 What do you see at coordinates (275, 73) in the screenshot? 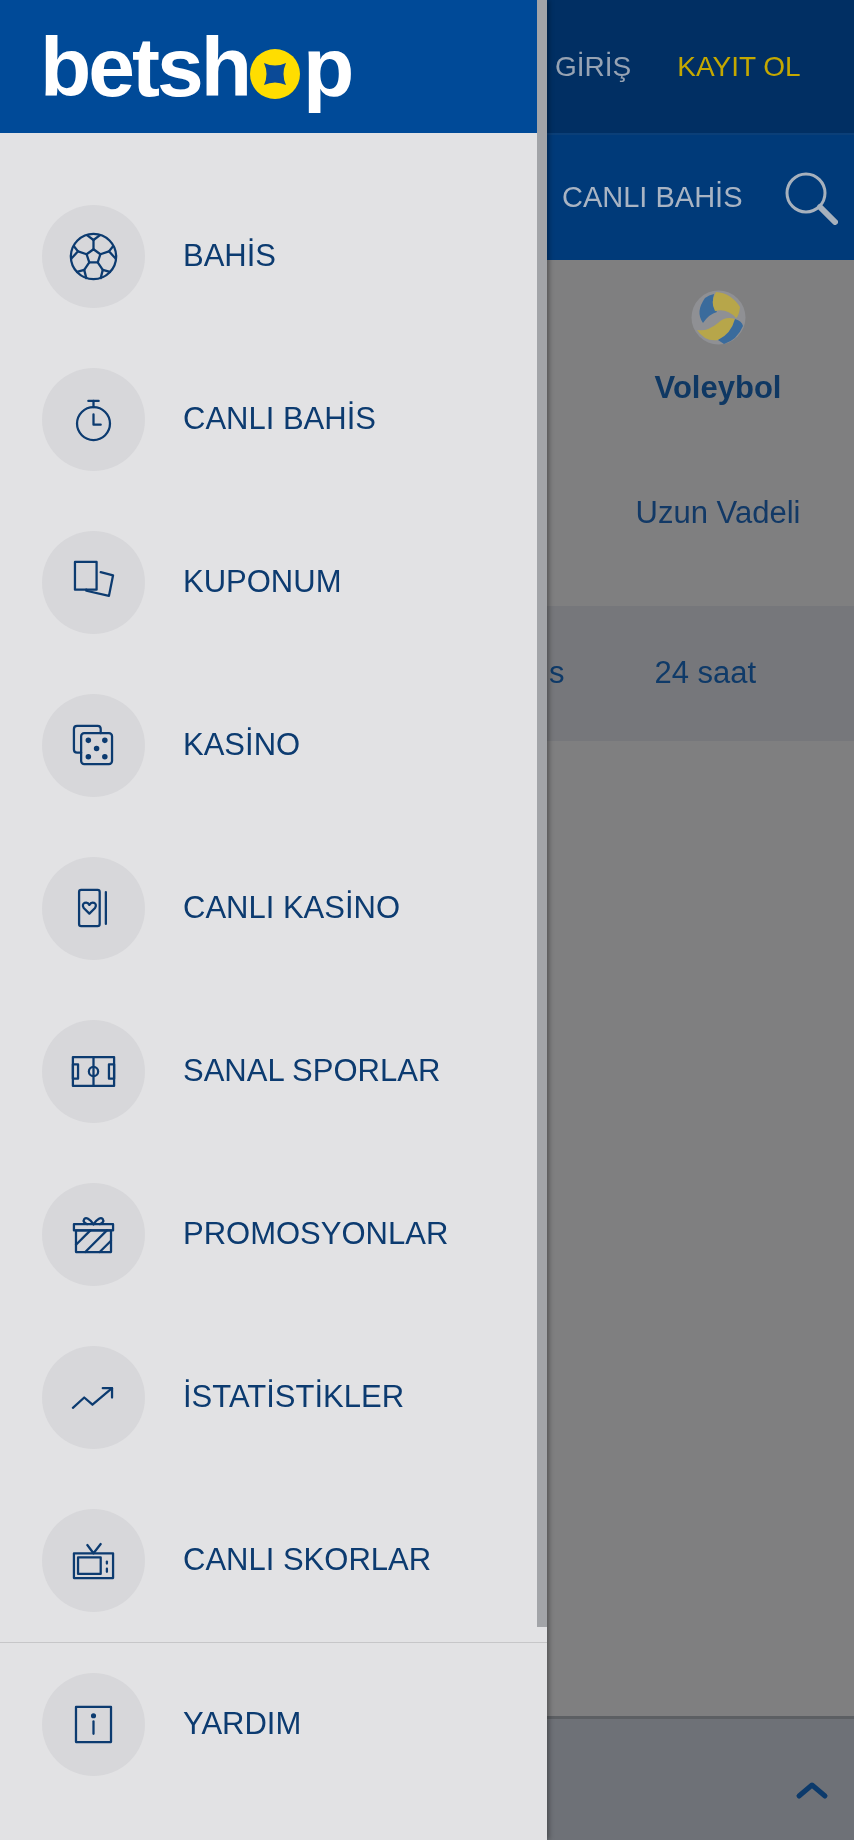
I see `ball-icon` at bounding box center [275, 73].